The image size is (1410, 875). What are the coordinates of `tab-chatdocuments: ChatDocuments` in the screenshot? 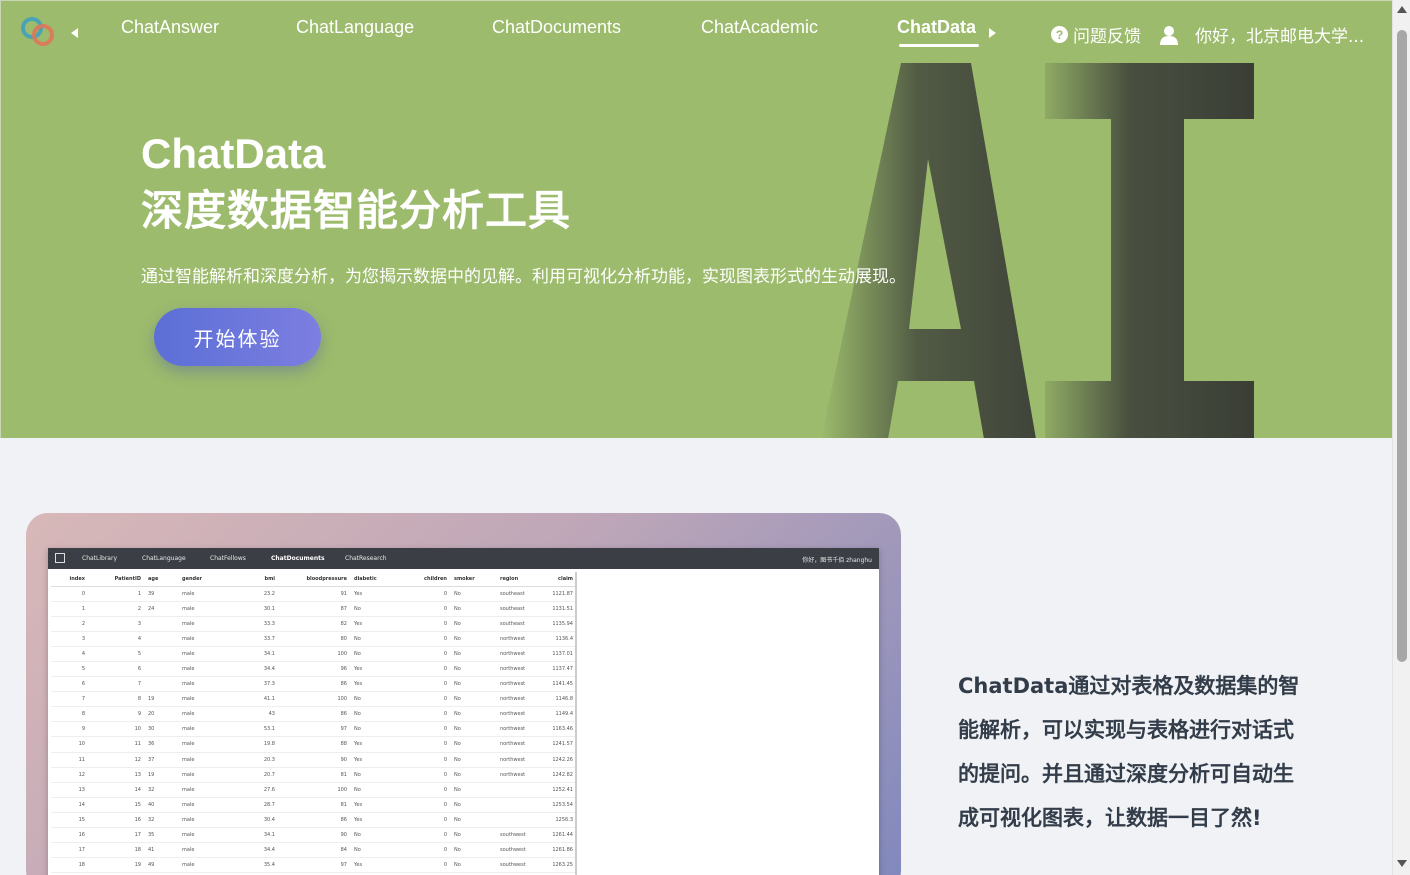 It's located at (556, 27).